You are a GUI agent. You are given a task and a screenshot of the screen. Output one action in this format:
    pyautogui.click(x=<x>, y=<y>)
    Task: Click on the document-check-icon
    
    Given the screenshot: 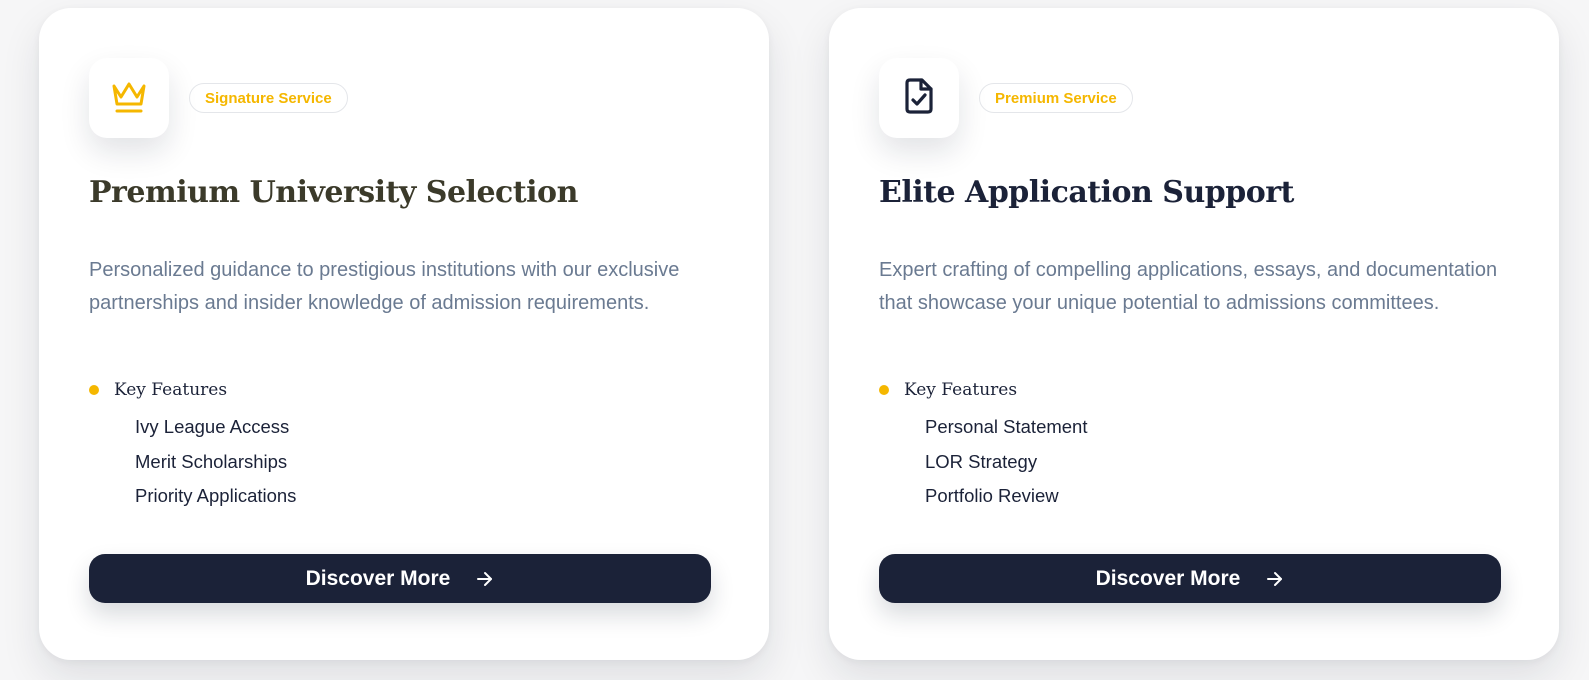 What is the action you would take?
    pyautogui.click(x=919, y=98)
    